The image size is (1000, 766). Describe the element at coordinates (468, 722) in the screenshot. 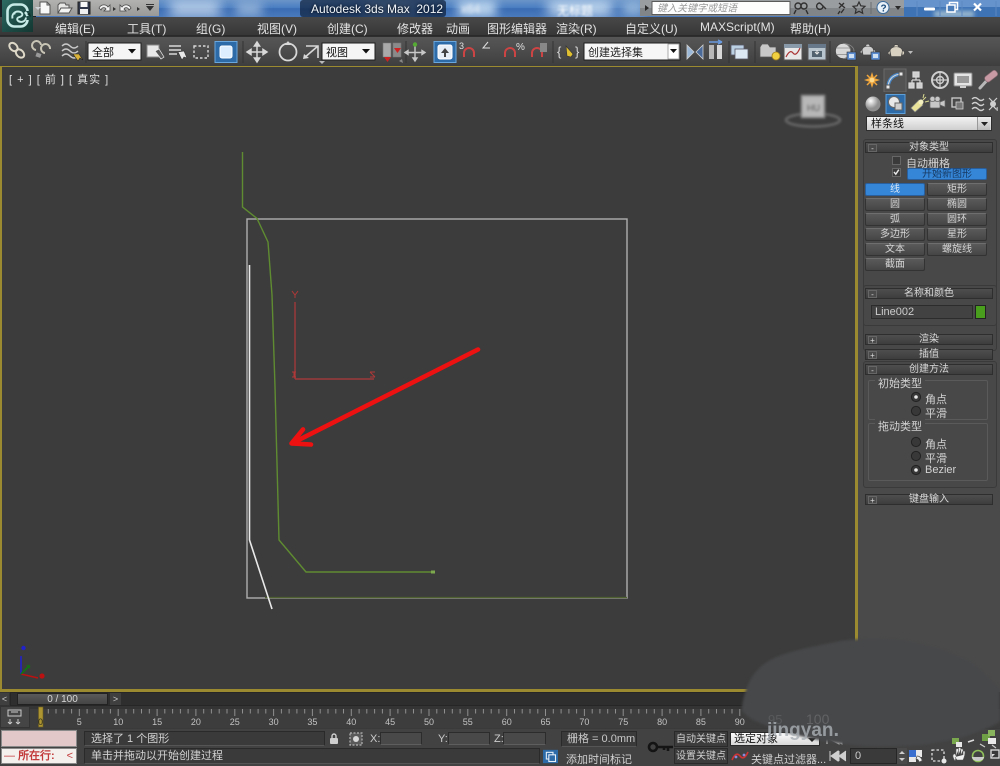

I see `svg-text: 55` at that location.